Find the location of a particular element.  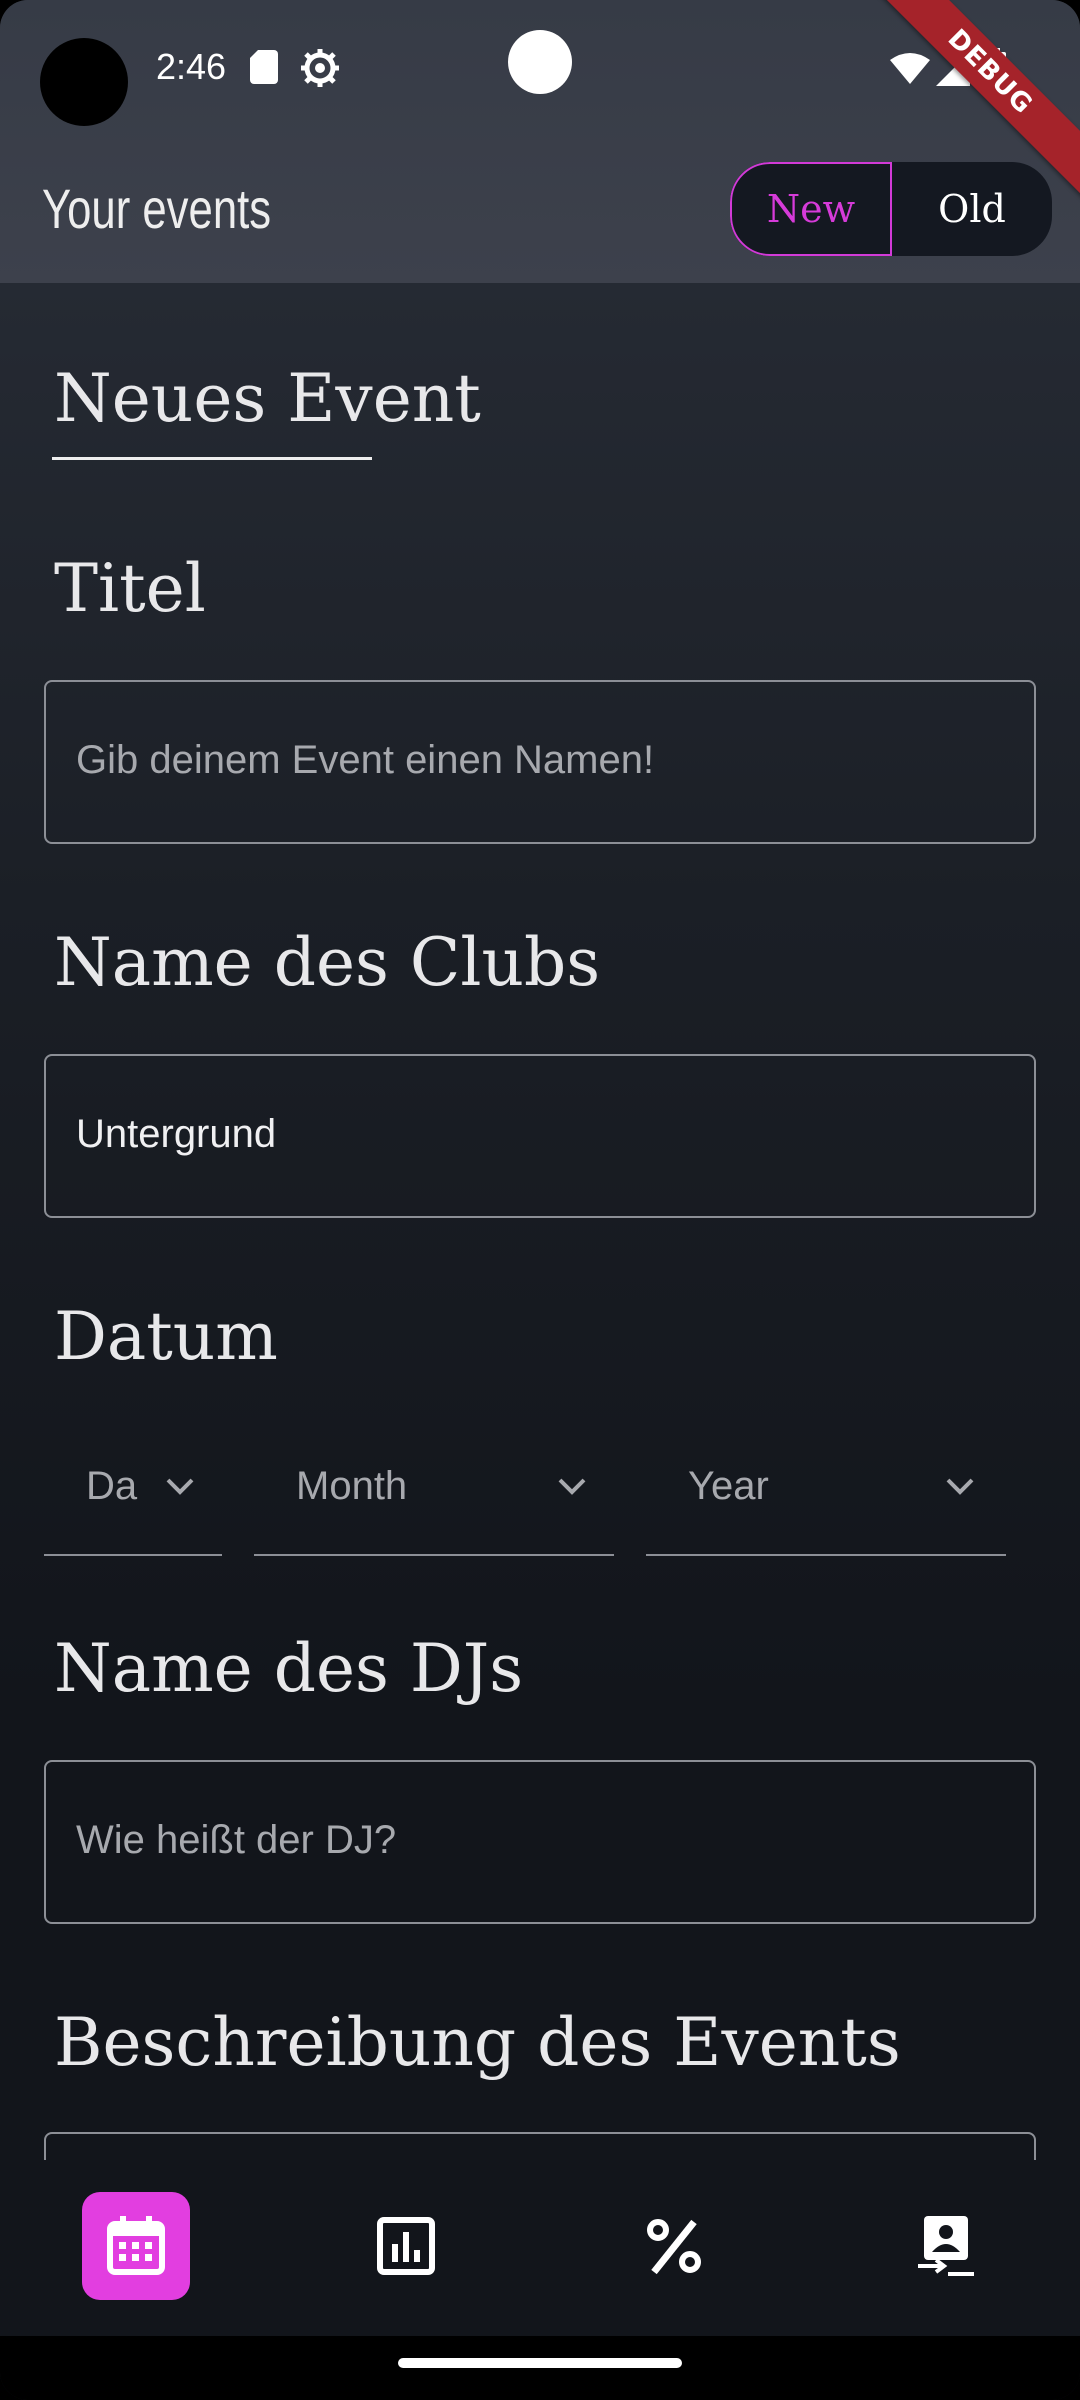

club-label: Name des Clubs is located at coordinates (327, 962).